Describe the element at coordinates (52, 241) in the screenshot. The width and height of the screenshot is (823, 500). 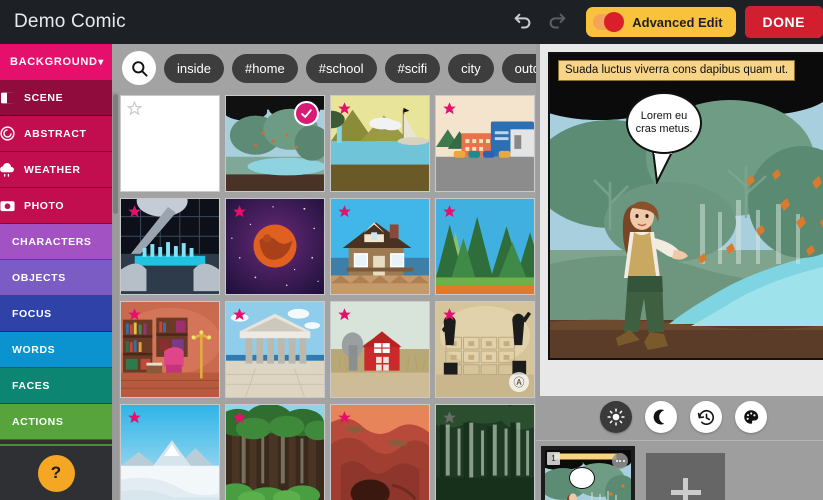
I see `sidebar-item-label: CHARACTERS` at that location.